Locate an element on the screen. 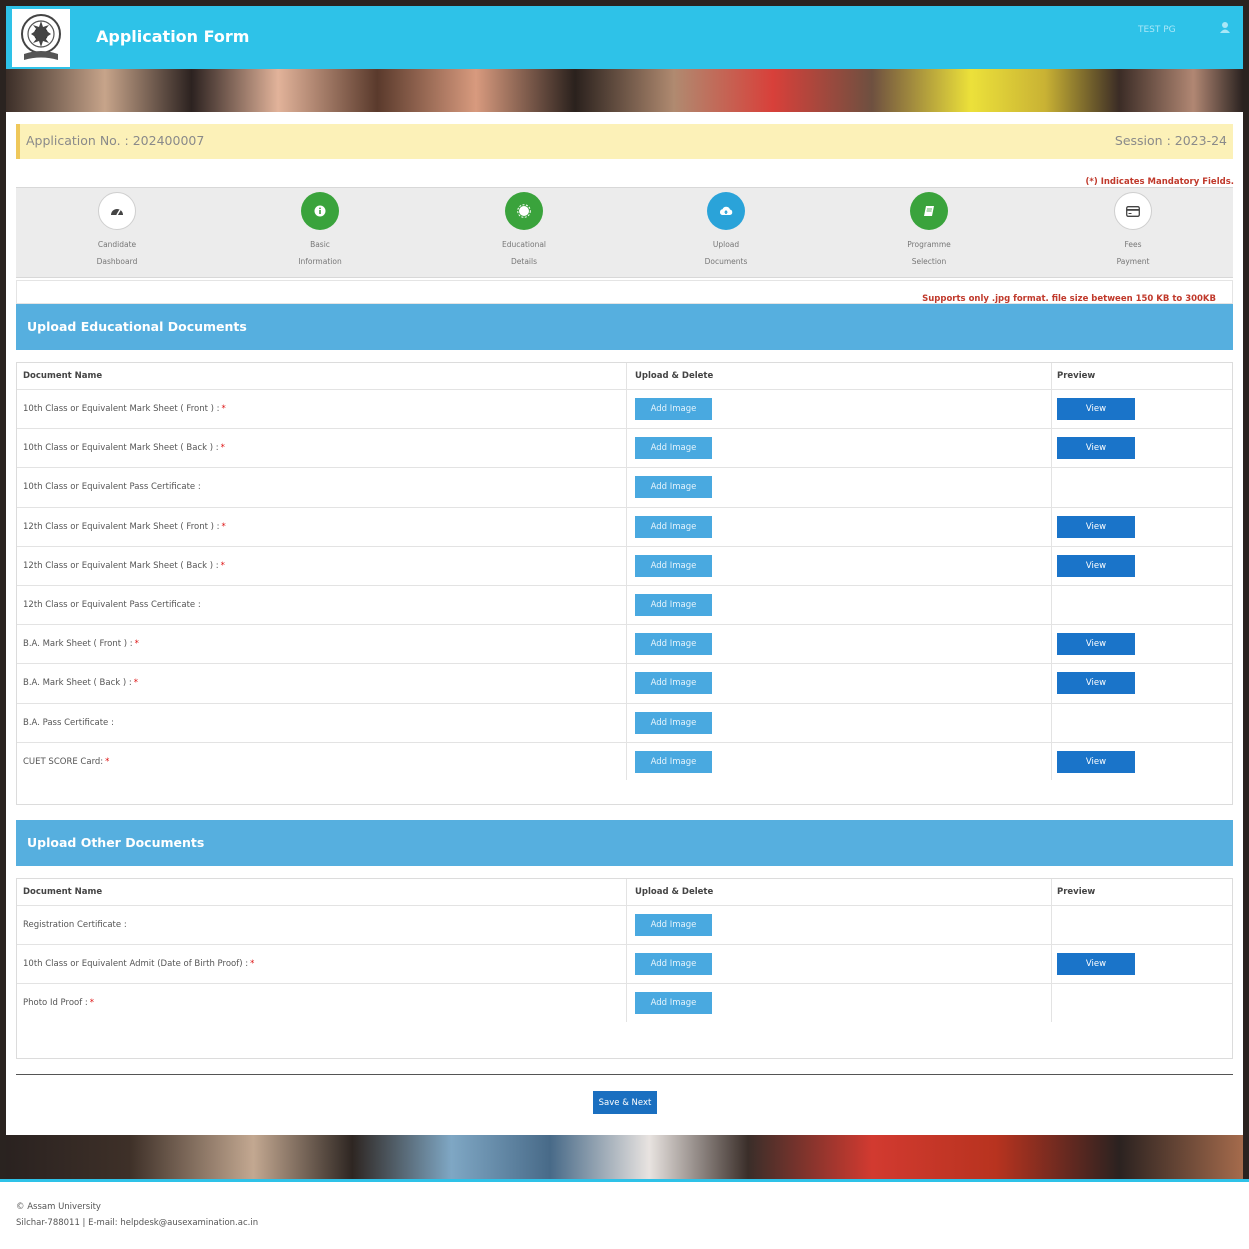 This screenshot has width=1249, height=1249. other-table-footer is located at coordinates (624, 1040).